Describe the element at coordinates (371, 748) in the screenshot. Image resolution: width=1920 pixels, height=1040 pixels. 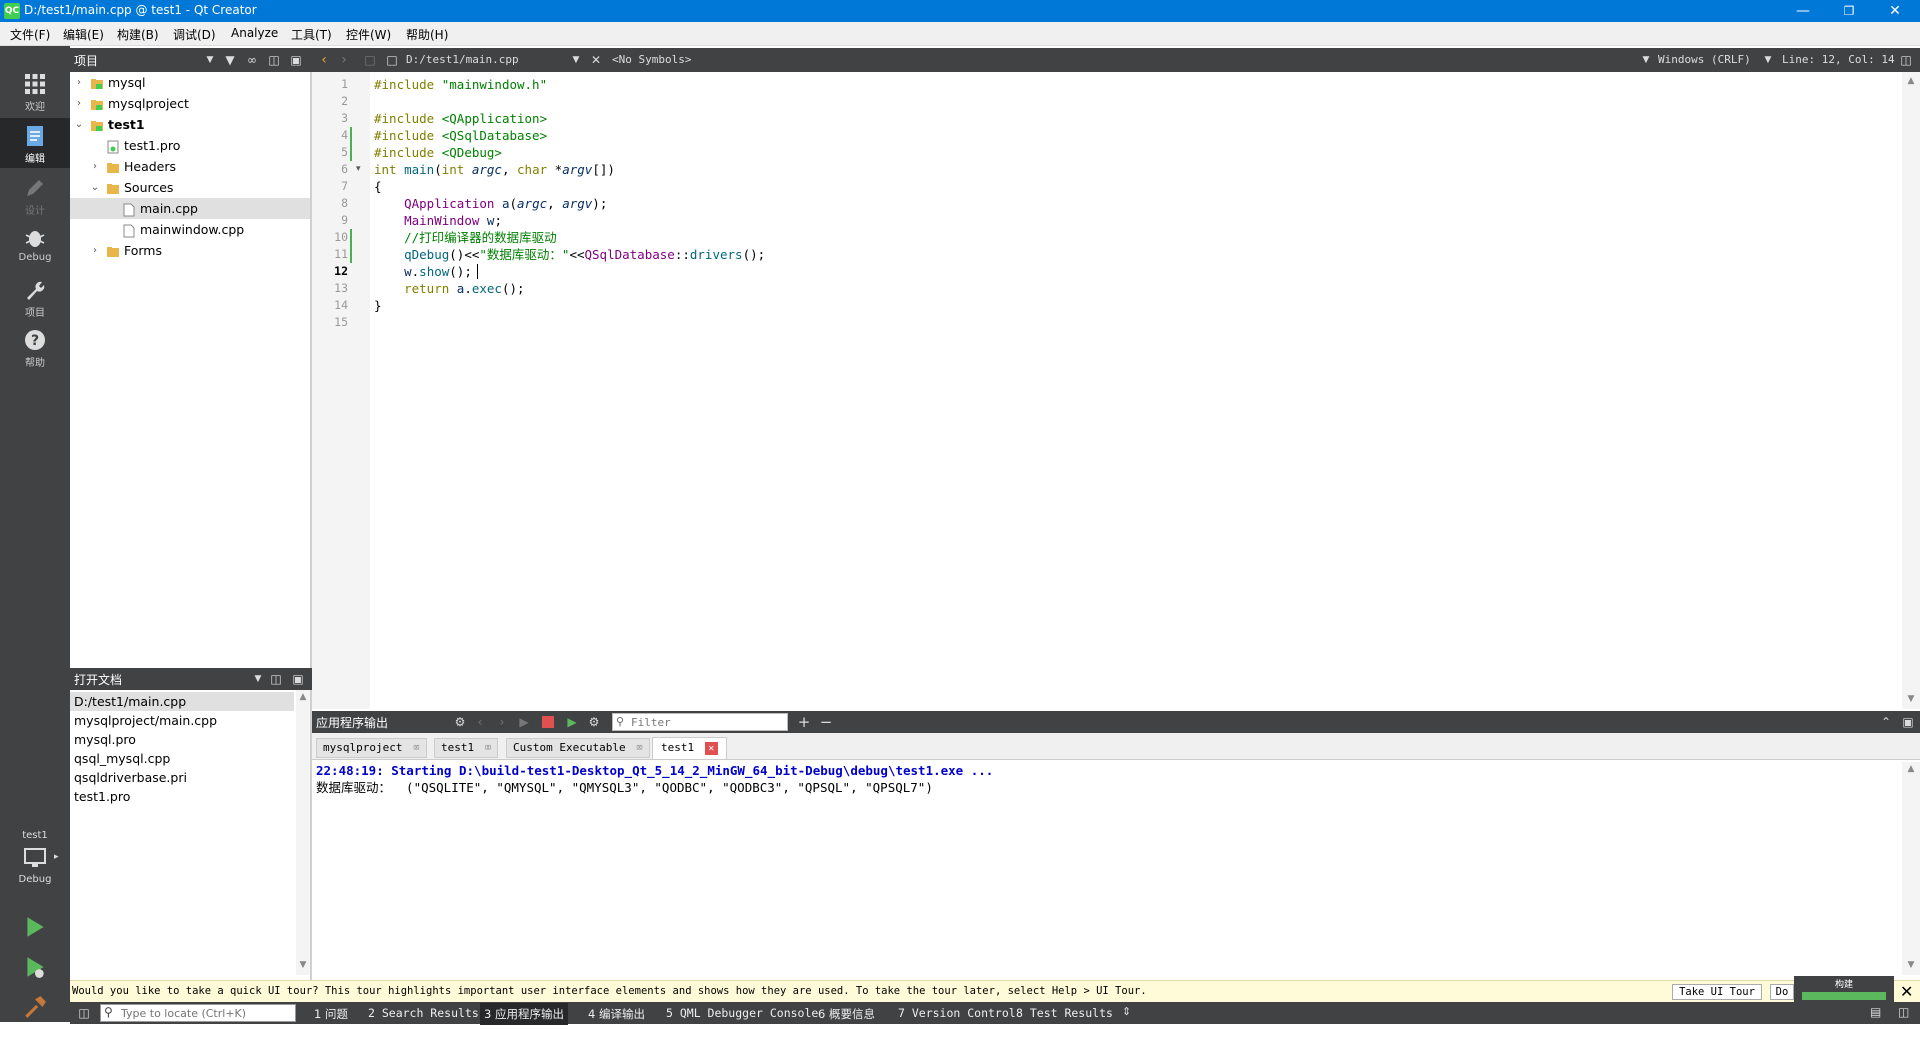
I see `output-tab-mysqlproject: mysqlproject ⌧` at that location.